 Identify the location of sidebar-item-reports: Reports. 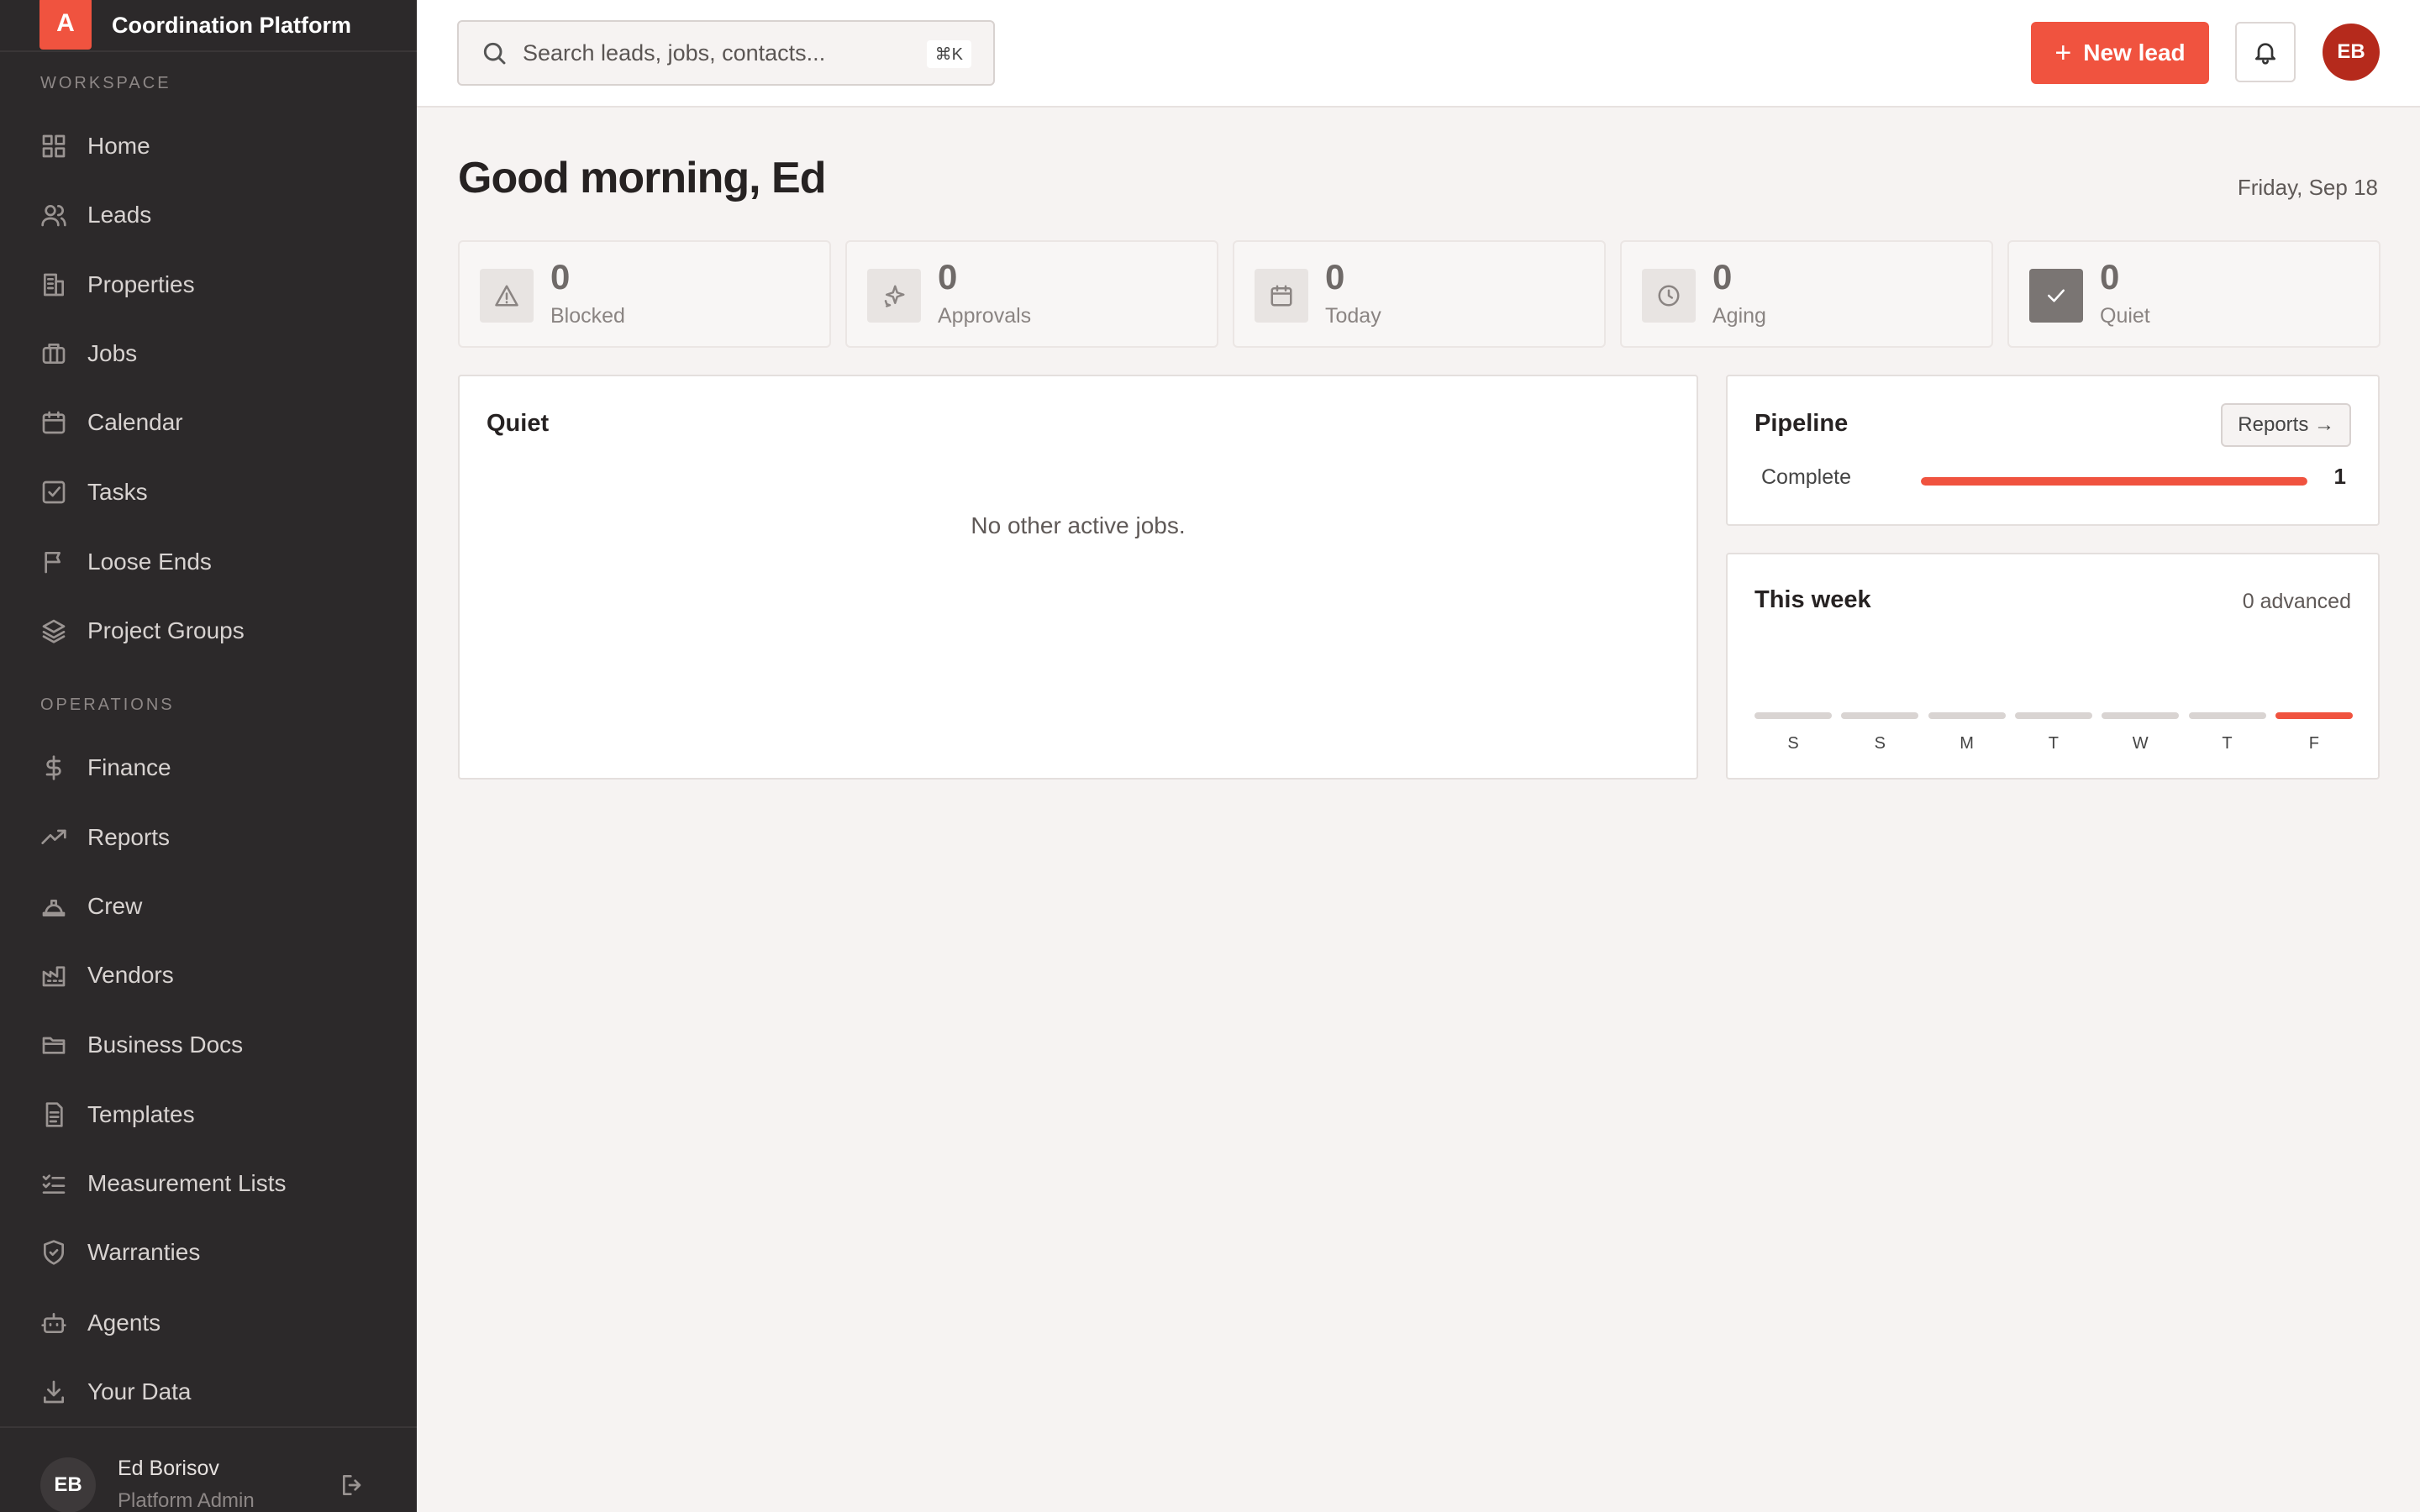
(208, 837).